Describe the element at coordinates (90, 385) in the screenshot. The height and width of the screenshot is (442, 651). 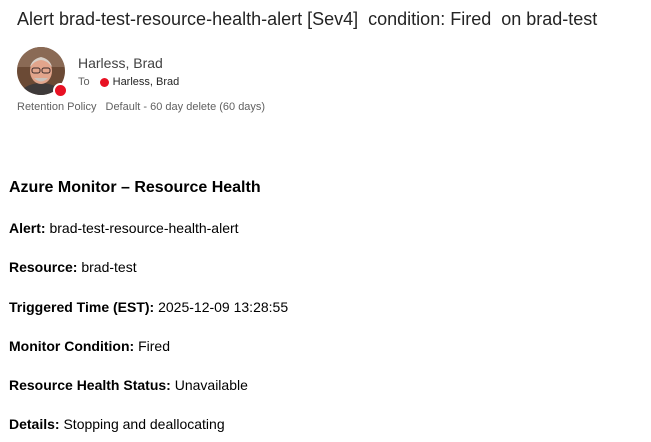
I see `field-label: Resource Health Status:` at that location.